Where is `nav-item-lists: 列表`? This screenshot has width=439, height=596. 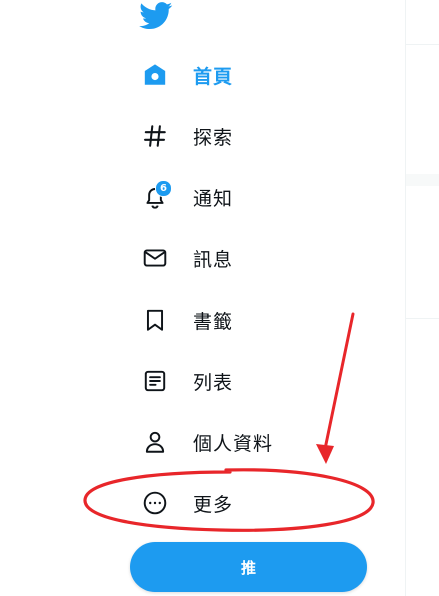
nav-item-lists: 列表 is located at coordinates (245, 381).